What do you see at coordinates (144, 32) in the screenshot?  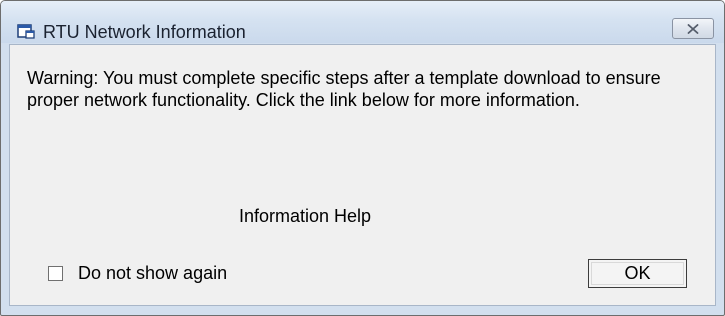 I see `window-title: RTU Network Information` at bounding box center [144, 32].